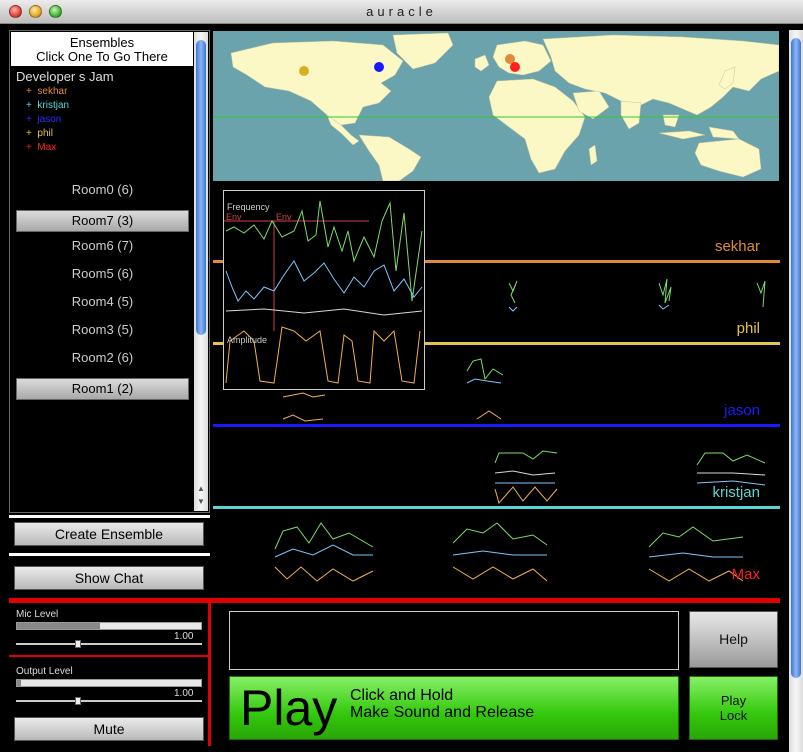 The width and height of the screenshot is (803, 752). Describe the element at coordinates (745, 574) in the screenshot. I see `lane-label-max: Max` at that location.